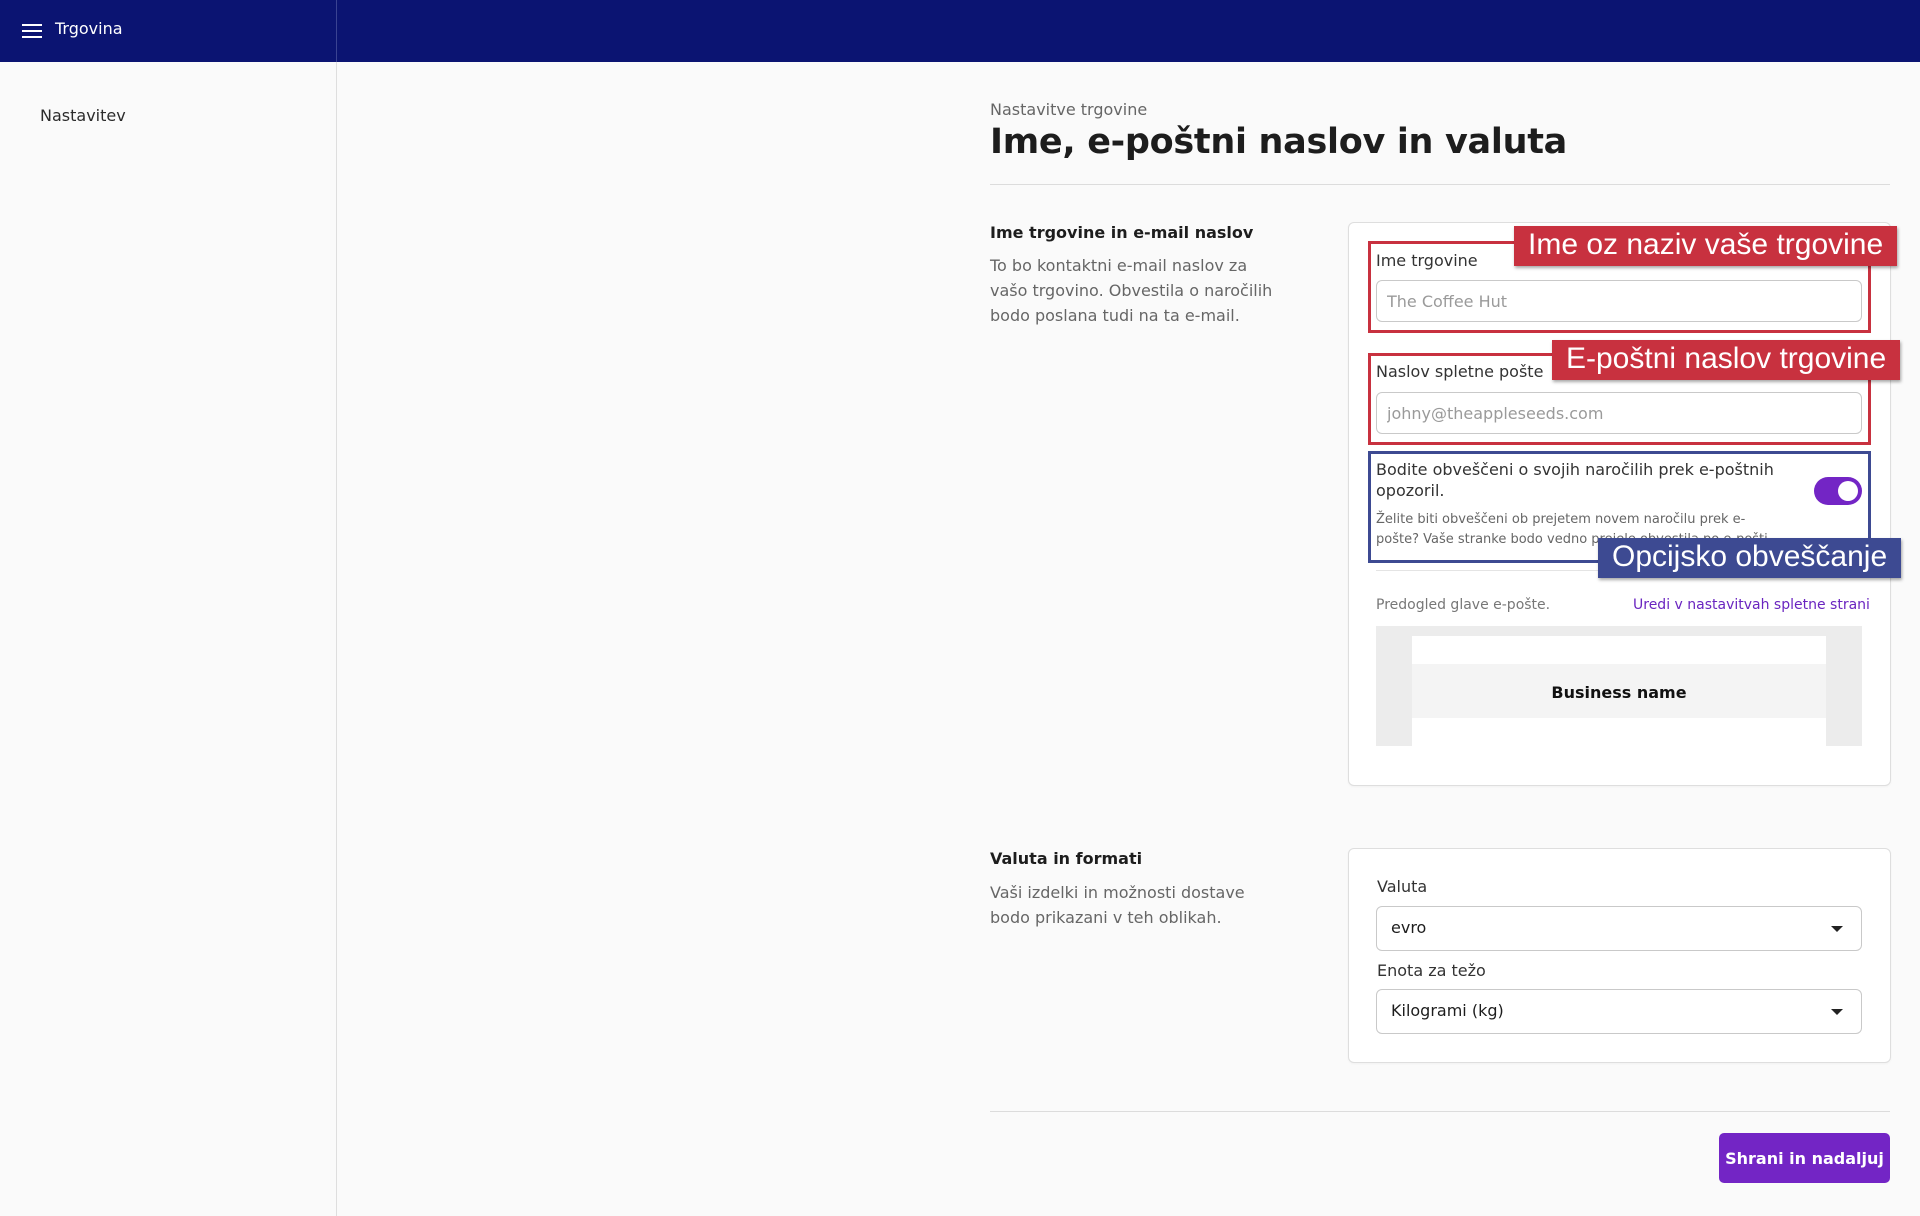  What do you see at coordinates (1122, 232) in the screenshot?
I see `store-section-title: Ime trgovine in e-mail naslov` at bounding box center [1122, 232].